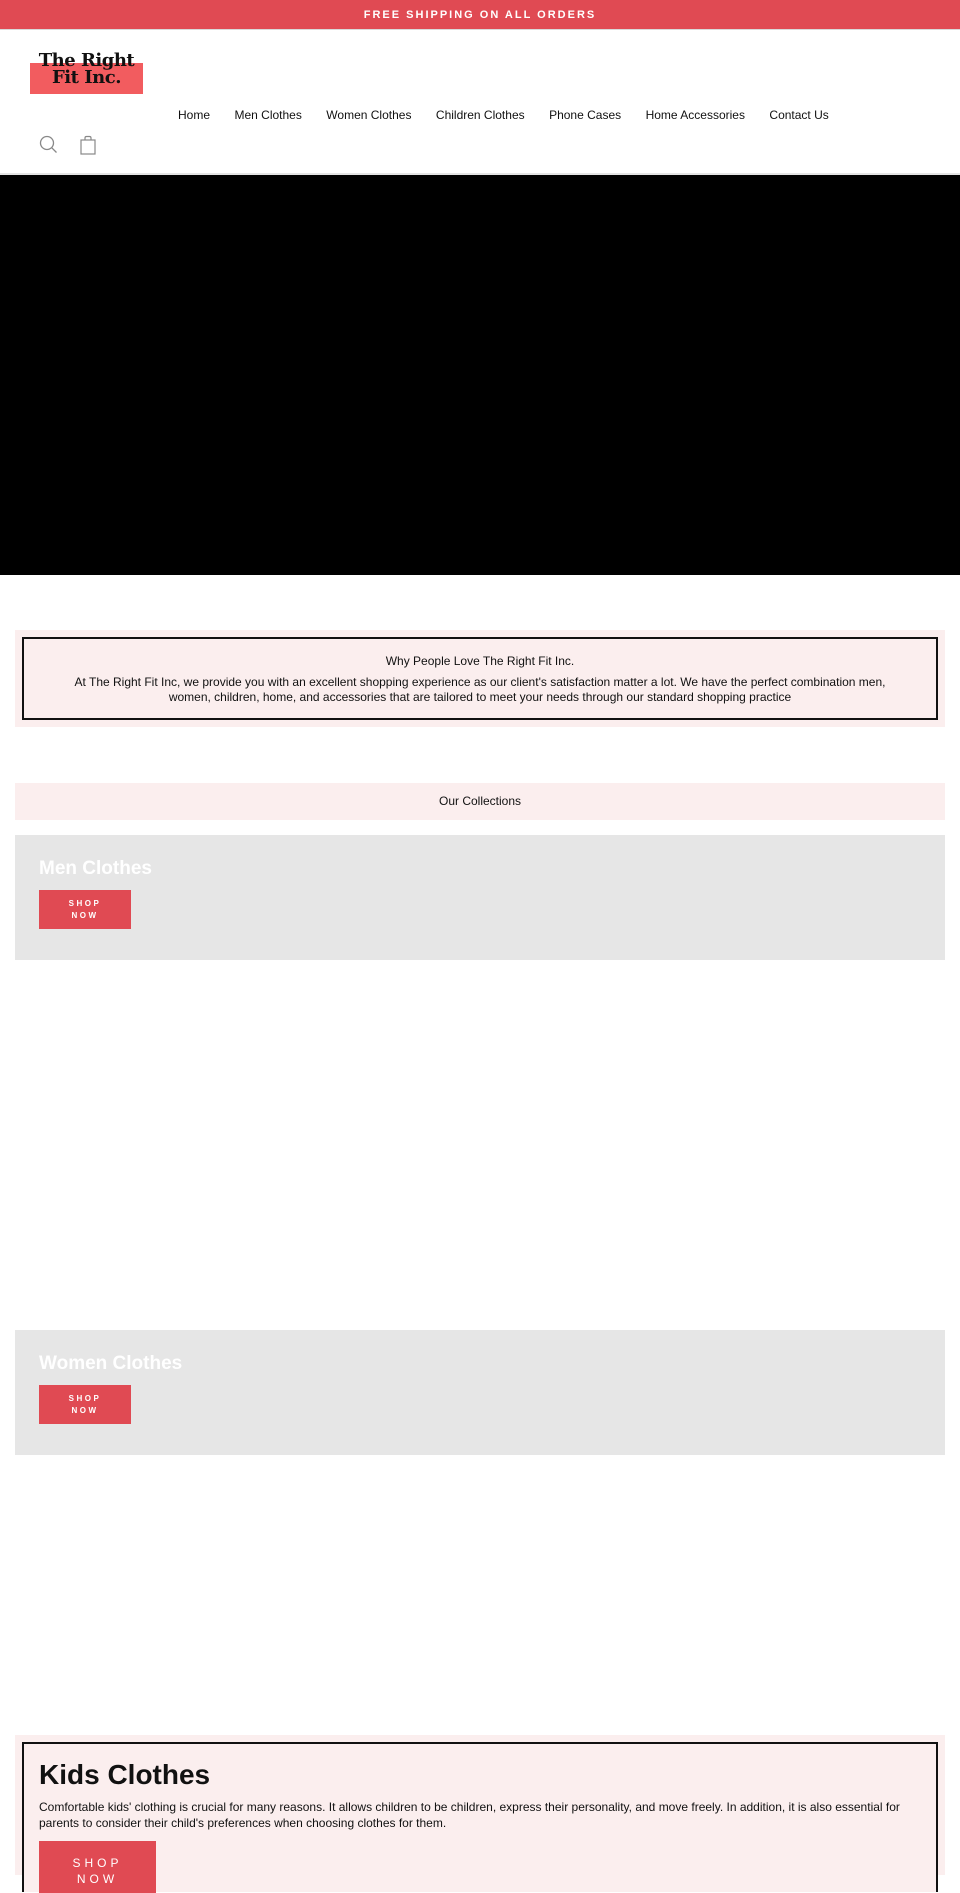 The image size is (960, 1893). What do you see at coordinates (480, 801) in the screenshot?
I see `collections-heading: Our Collections` at bounding box center [480, 801].